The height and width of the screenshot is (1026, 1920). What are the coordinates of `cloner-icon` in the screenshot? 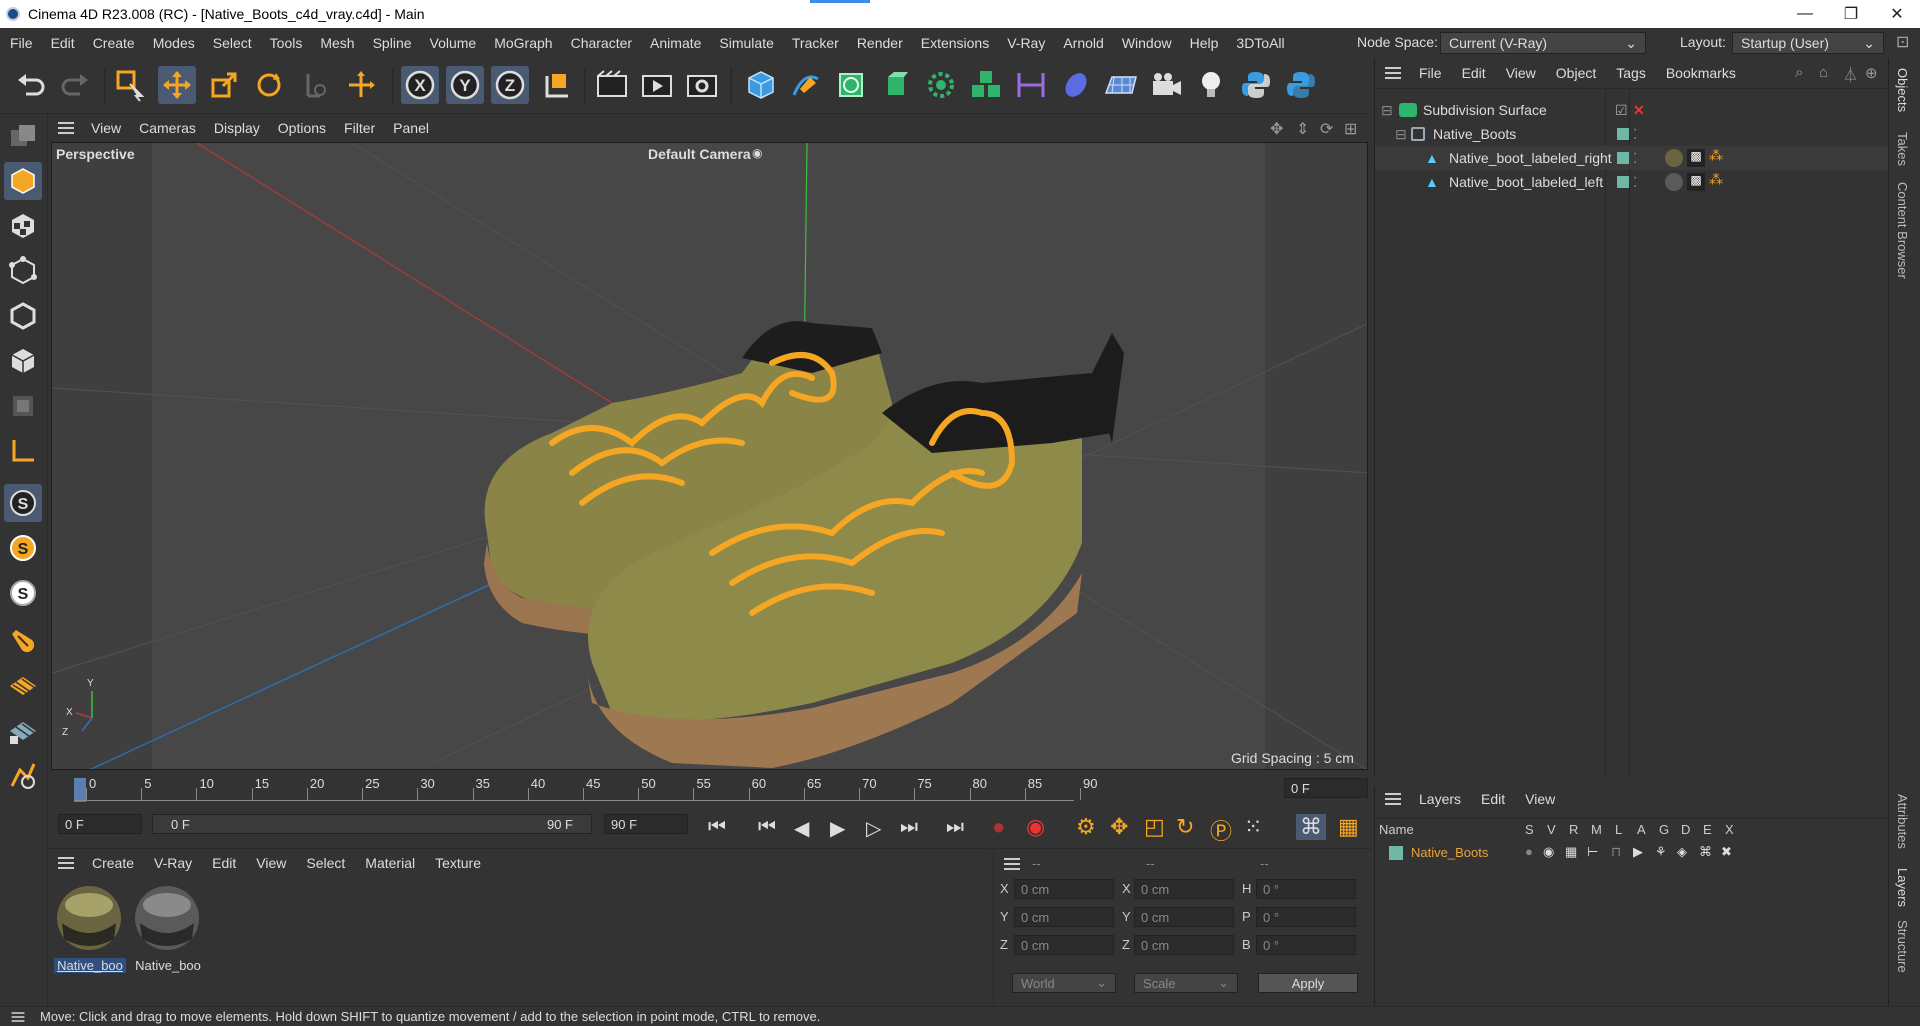 It's located at (941, 85).